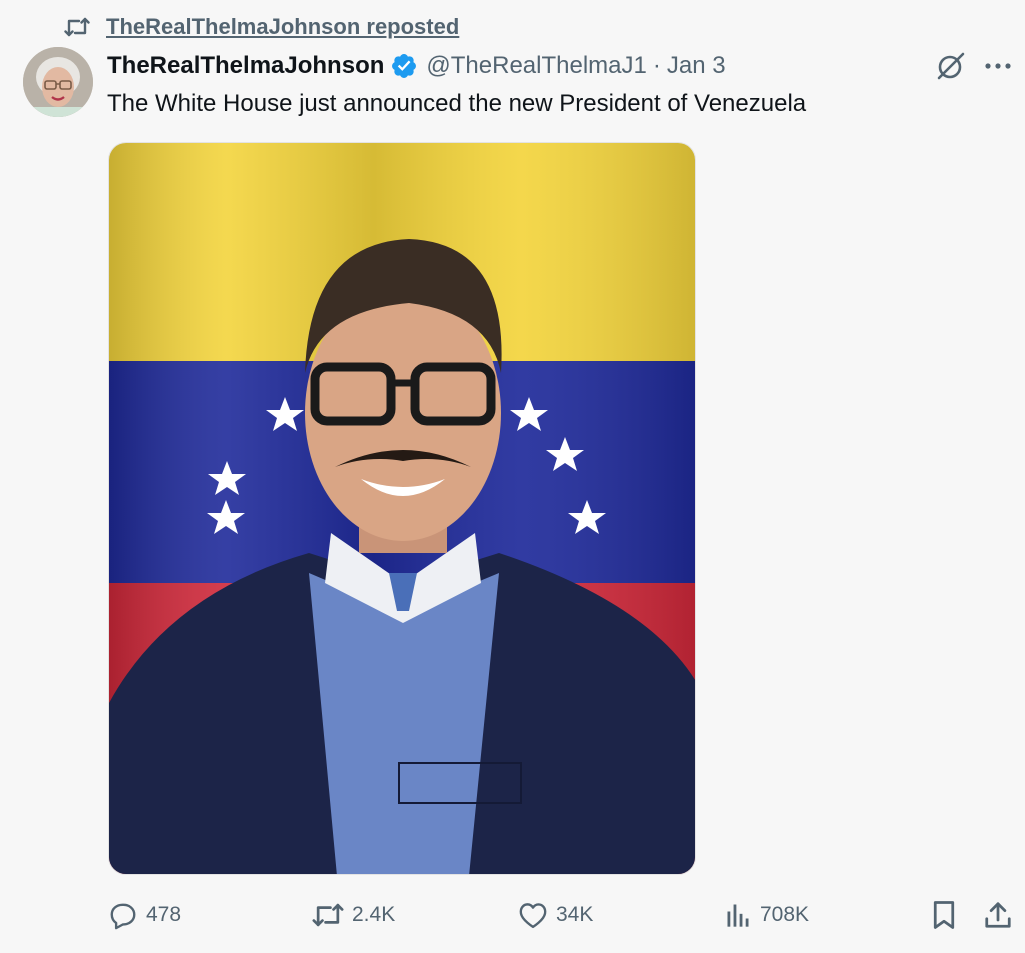 The width and height of the screenshot is (1025, 953). I want to click on heart-icon, so click(533, 915).